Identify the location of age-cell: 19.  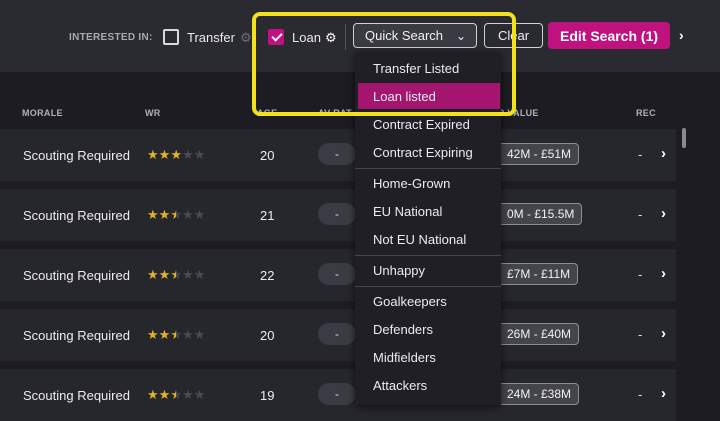
(267, 395).